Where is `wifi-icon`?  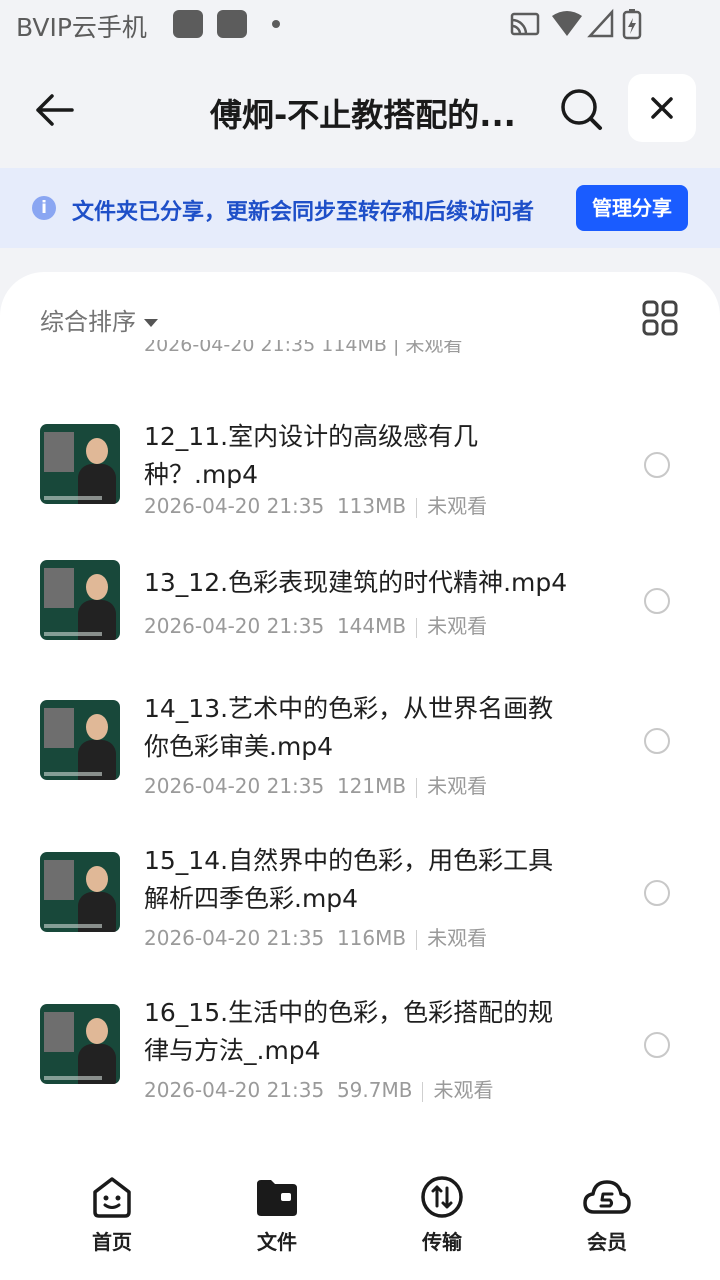
wifi-icon is located at coordinates (567, 23).